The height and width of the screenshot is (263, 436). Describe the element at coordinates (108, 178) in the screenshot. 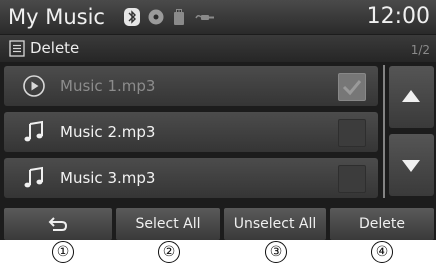

I see `list-item-label: Music 3.mp3` at that location.